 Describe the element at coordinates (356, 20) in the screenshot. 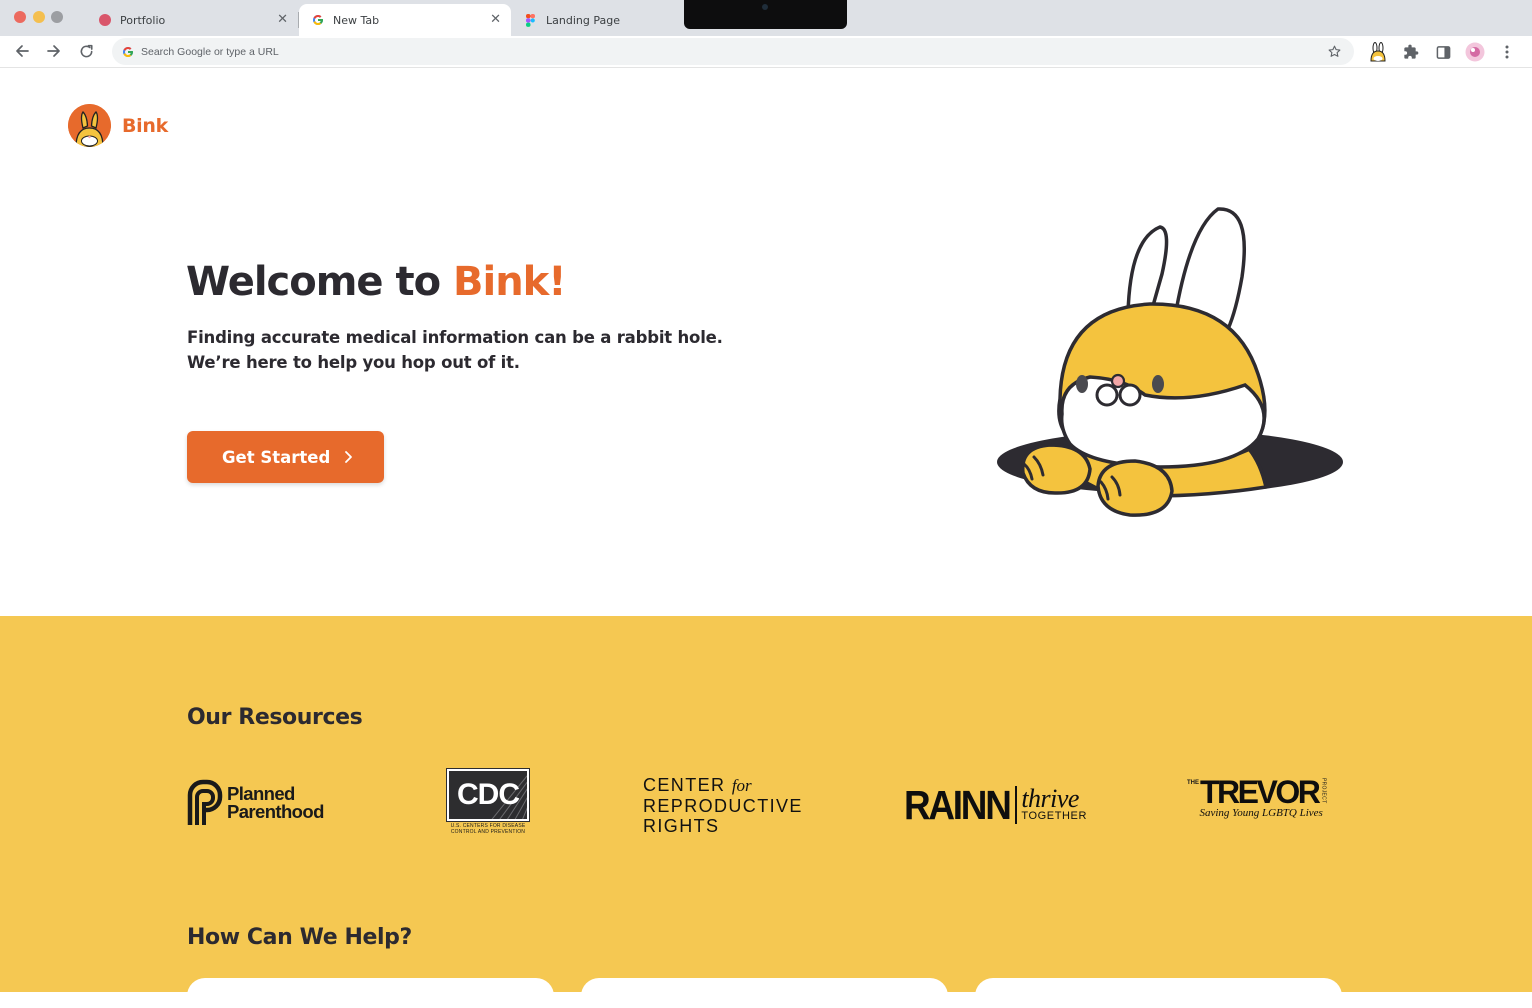

I see `tab-title: New Tab` at that location.